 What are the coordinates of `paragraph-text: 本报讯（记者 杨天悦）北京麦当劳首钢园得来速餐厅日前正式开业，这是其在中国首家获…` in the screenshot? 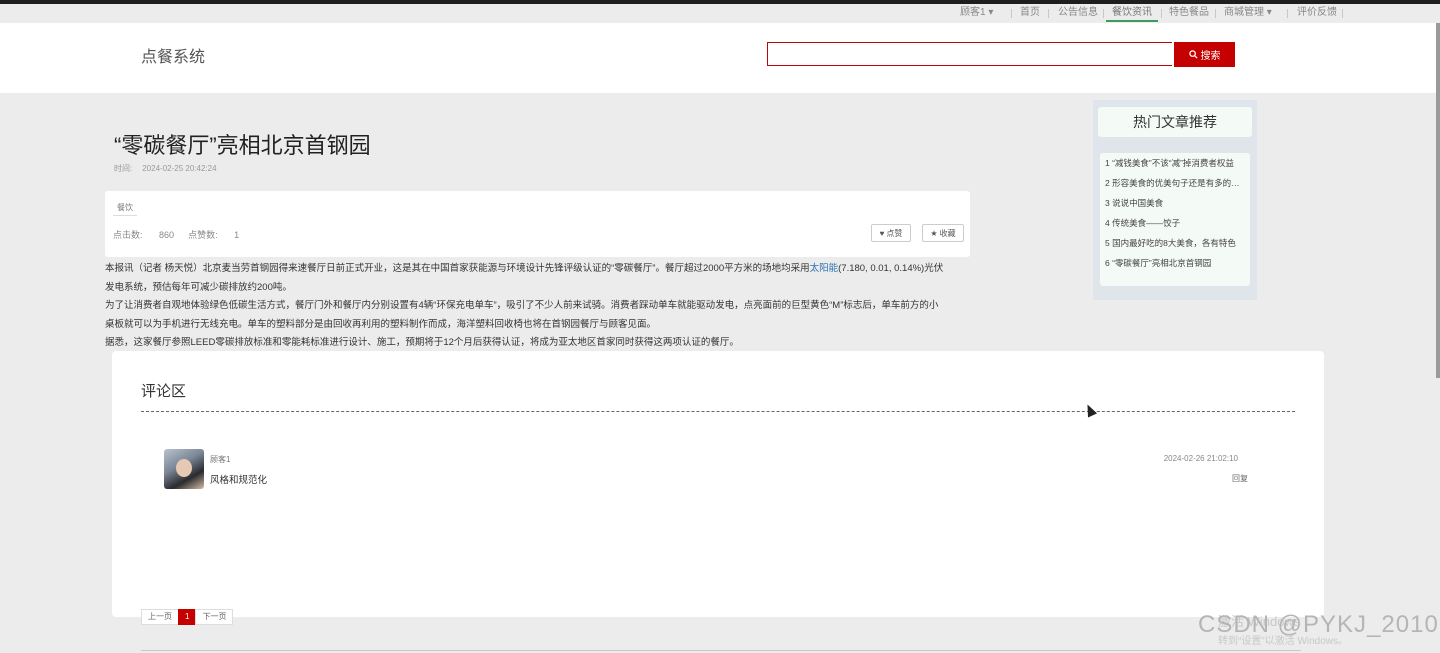 It's located at (457, 268).